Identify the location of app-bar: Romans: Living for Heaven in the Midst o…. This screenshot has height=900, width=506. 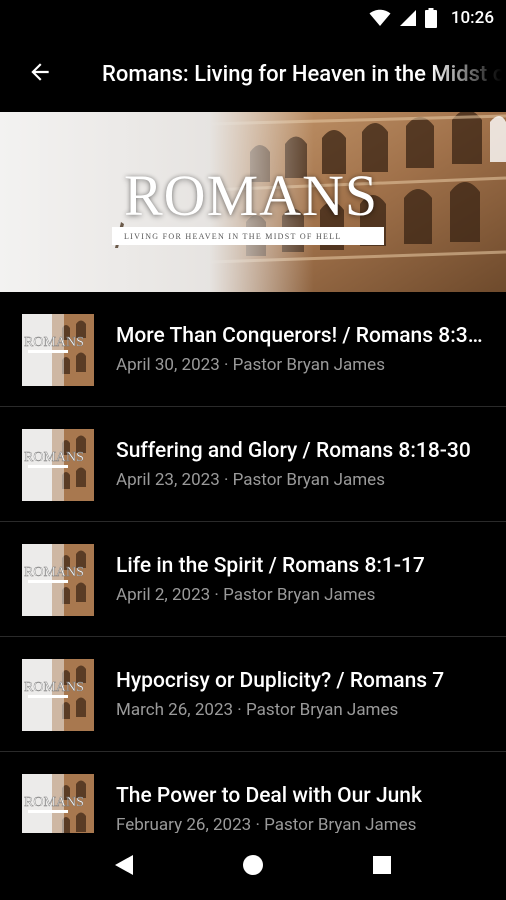
(253, 74).